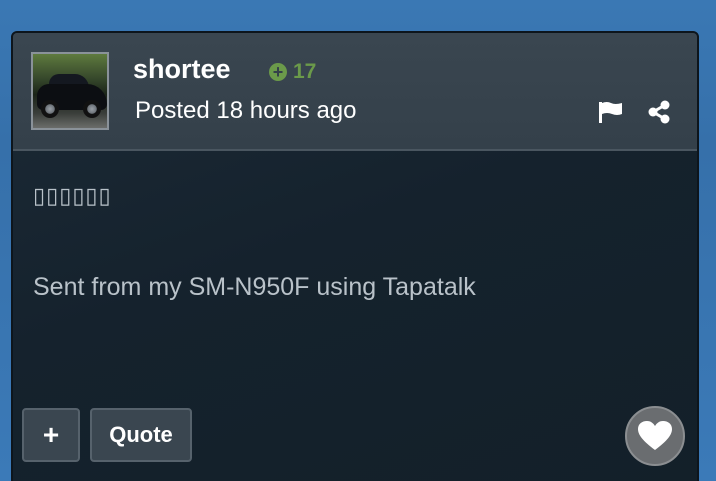 This screenshot has width=716, height=481. I want to click on posted-time: Posted 18 hours ago, so click(246, 110).